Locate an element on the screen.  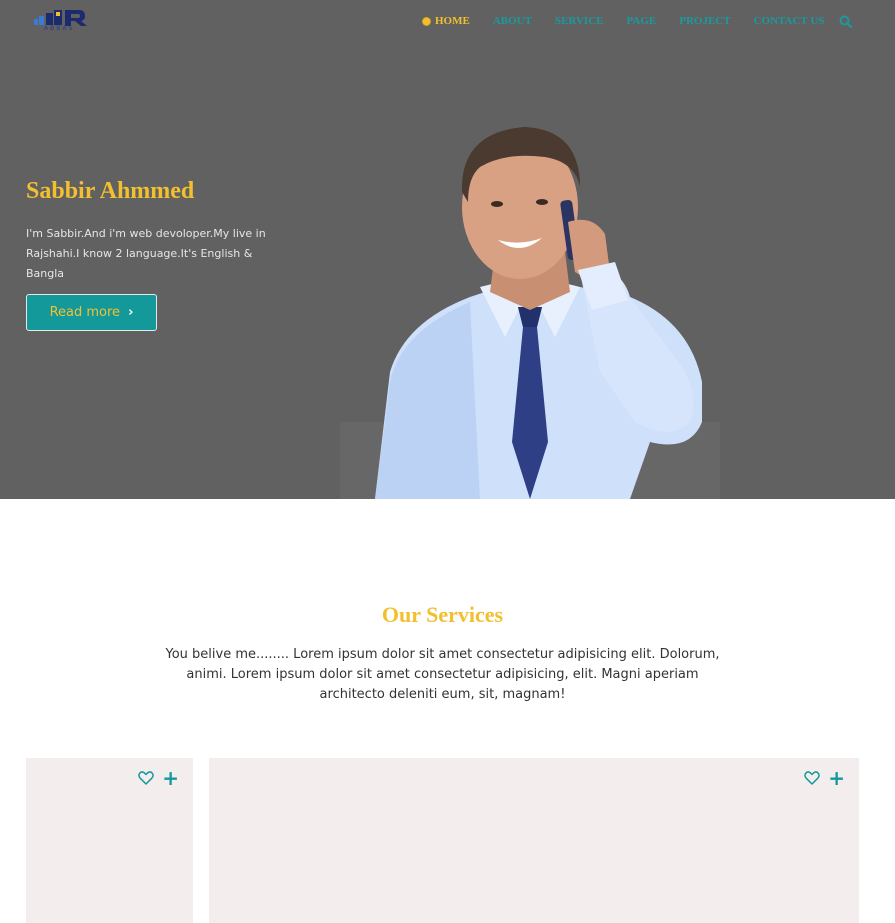
nav-about: ABOUT is located at coordinates (512, 21).